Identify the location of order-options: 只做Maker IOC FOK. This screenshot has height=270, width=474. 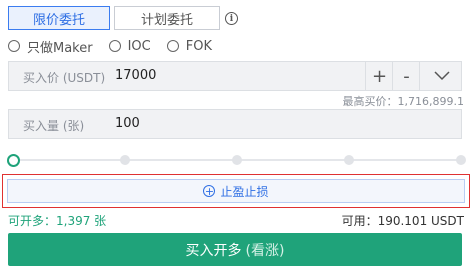
(118, 46).